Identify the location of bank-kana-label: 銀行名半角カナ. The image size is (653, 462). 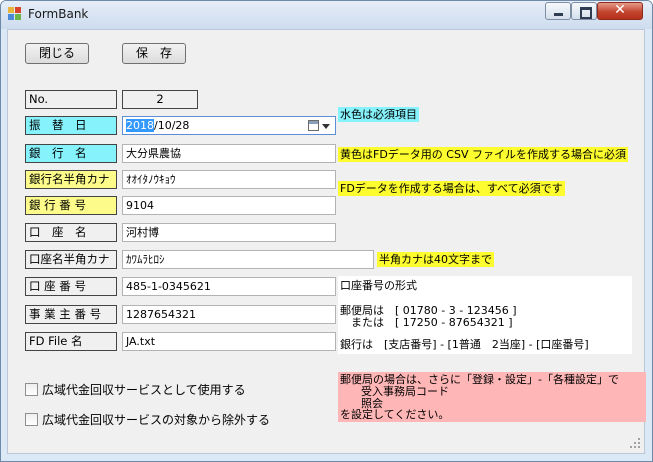
(71, 179).